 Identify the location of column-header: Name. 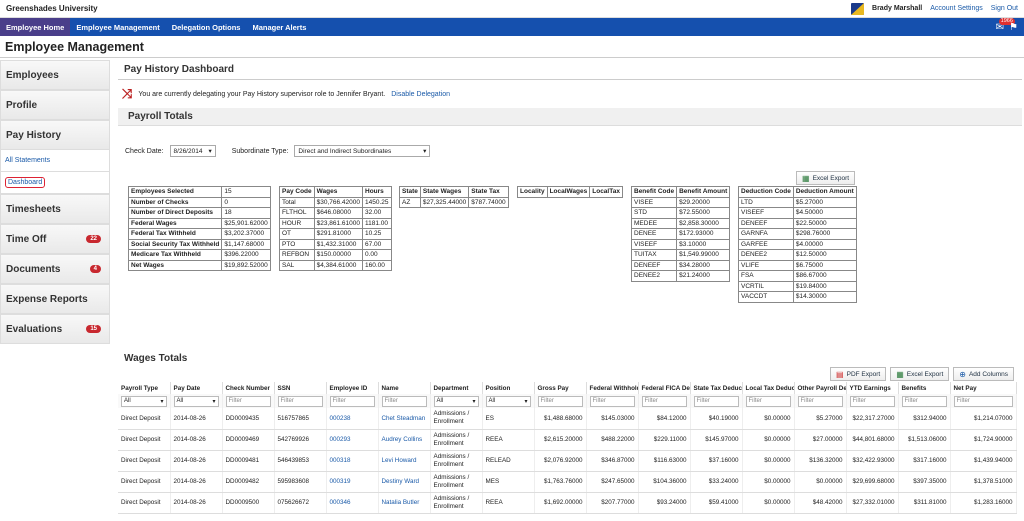
(404, 388).